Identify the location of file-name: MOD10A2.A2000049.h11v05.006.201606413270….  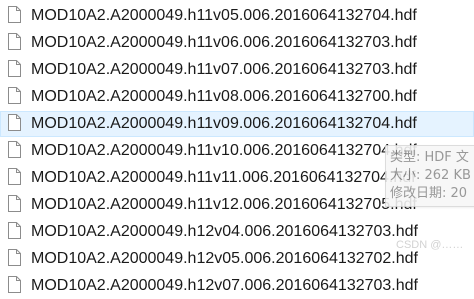
(224, 15).